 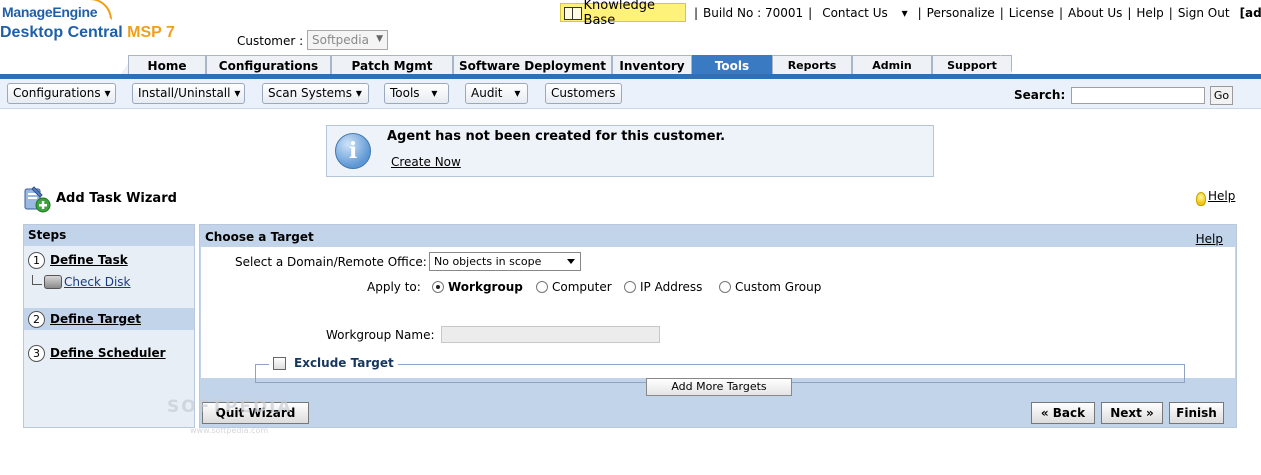 What do you see at coordinates (1095, 13) in the screenshot?
I see `about-us-link: About Us` at bounding box center [1095, 13].